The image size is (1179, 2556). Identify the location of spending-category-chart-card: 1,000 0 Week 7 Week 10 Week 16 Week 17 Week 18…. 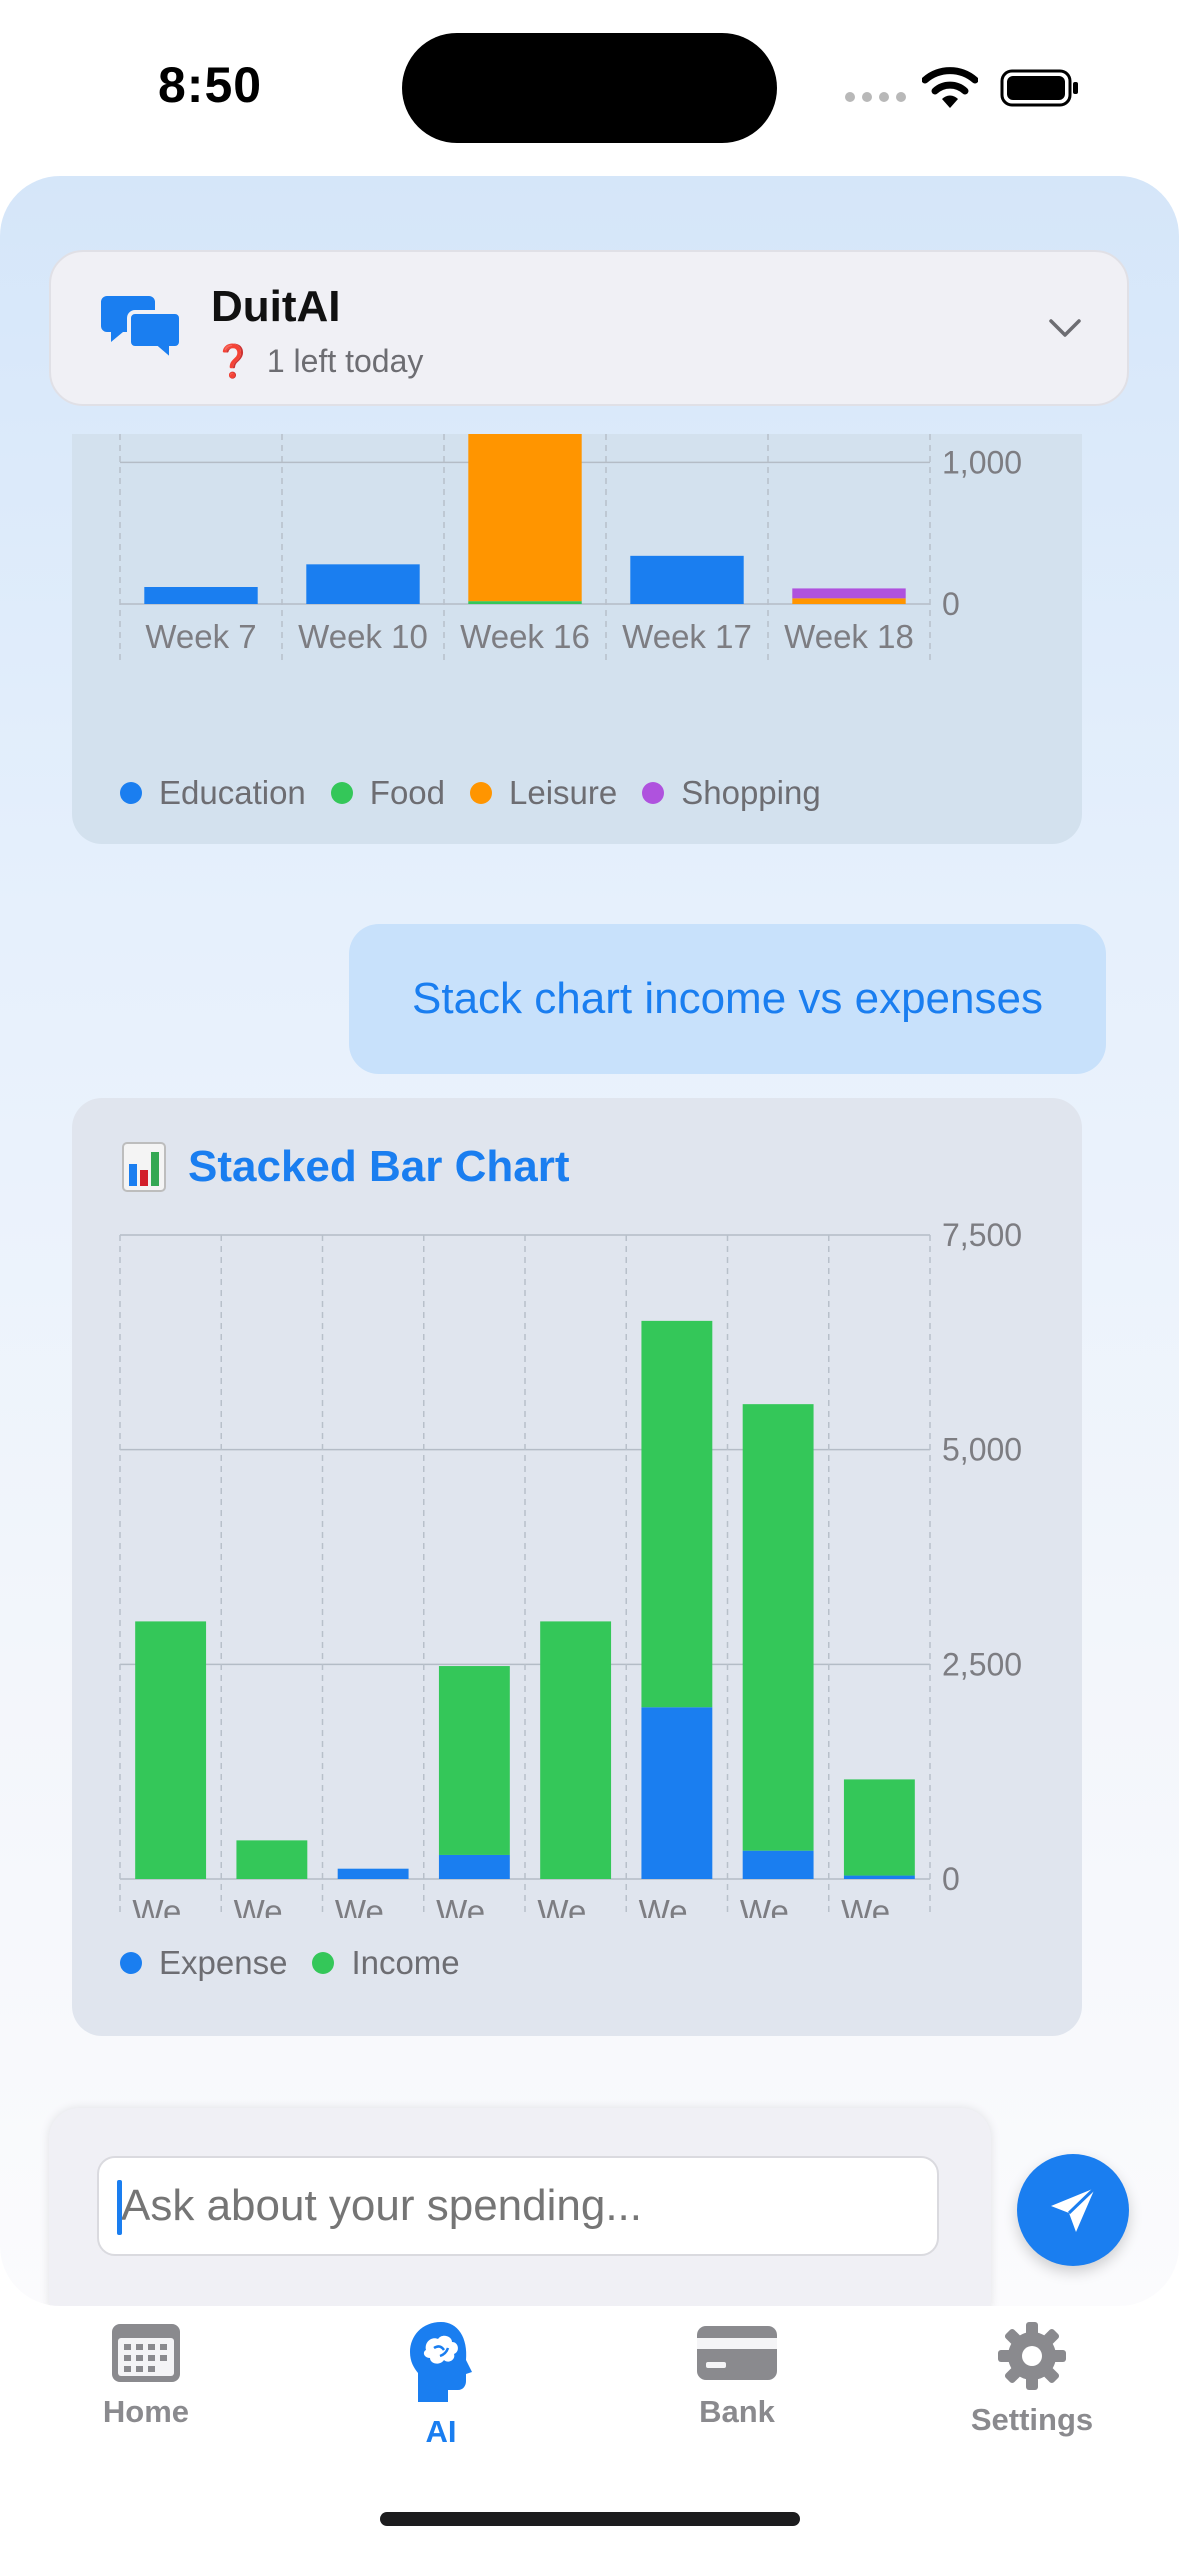
(577, 639).